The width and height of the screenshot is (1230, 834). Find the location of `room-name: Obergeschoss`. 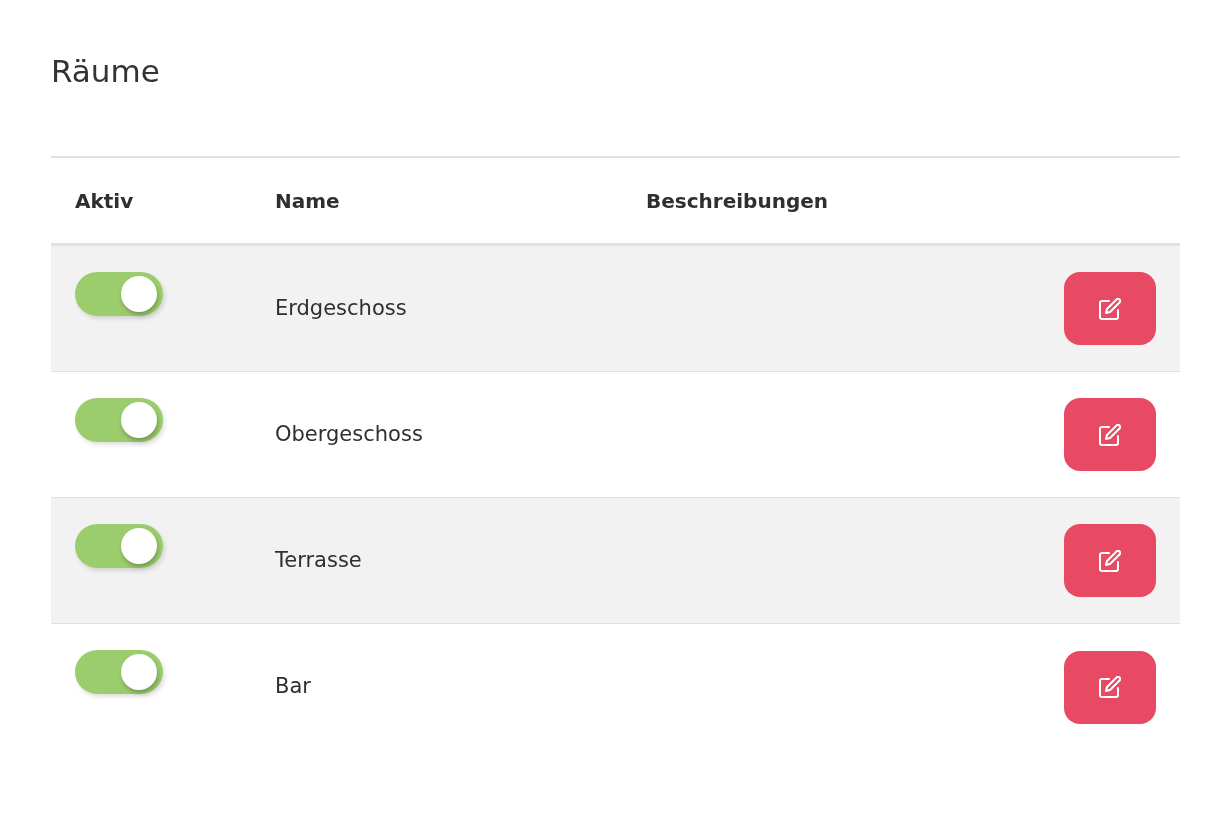

room-name: Obergeschoss is located at coordinates (349, 433).